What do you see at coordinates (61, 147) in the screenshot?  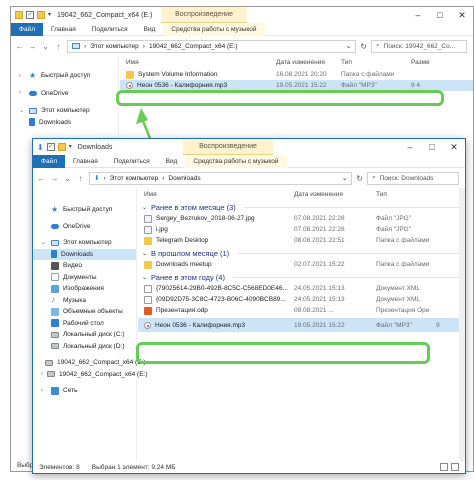 I see `new-folder-icon` at bounding box center [61, 147].